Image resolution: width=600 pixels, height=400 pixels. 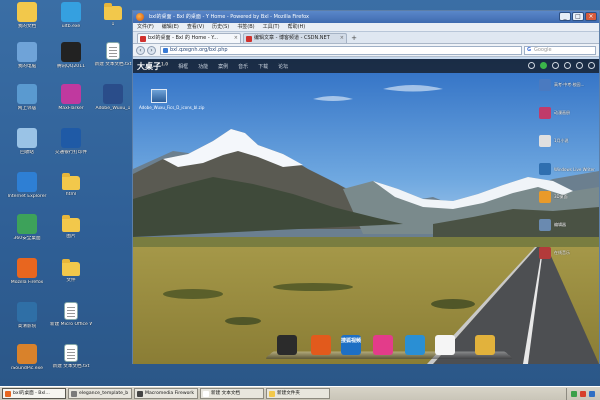 What do you see at coordinates (321, 345) in the screenshot?
I see `trend-app-icon` at bounding box center [321, 345].